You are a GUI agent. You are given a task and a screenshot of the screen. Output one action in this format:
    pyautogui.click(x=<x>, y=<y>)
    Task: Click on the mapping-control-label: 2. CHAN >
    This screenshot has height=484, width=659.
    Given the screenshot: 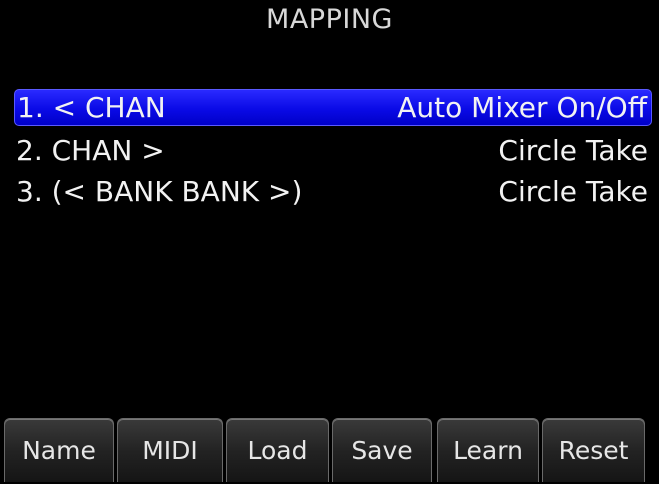 What is the action you would take?
    pyautogui.click(x=90, y=150)
    